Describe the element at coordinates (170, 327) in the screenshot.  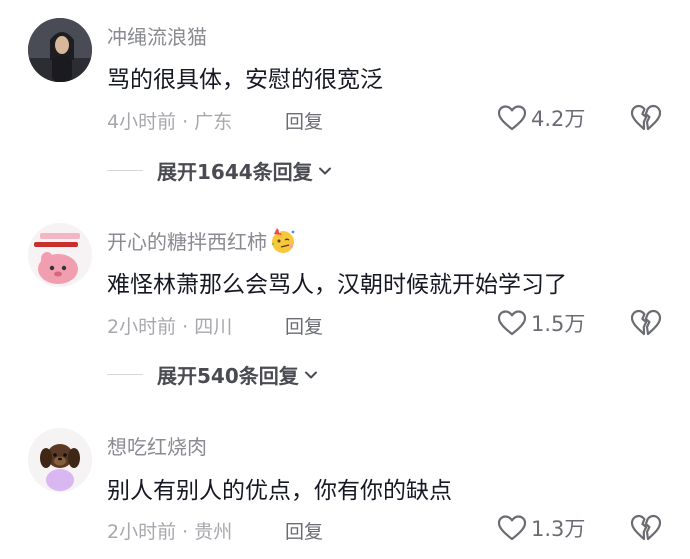
I see `comment-meta: 2小时前 · 四川` at that location.